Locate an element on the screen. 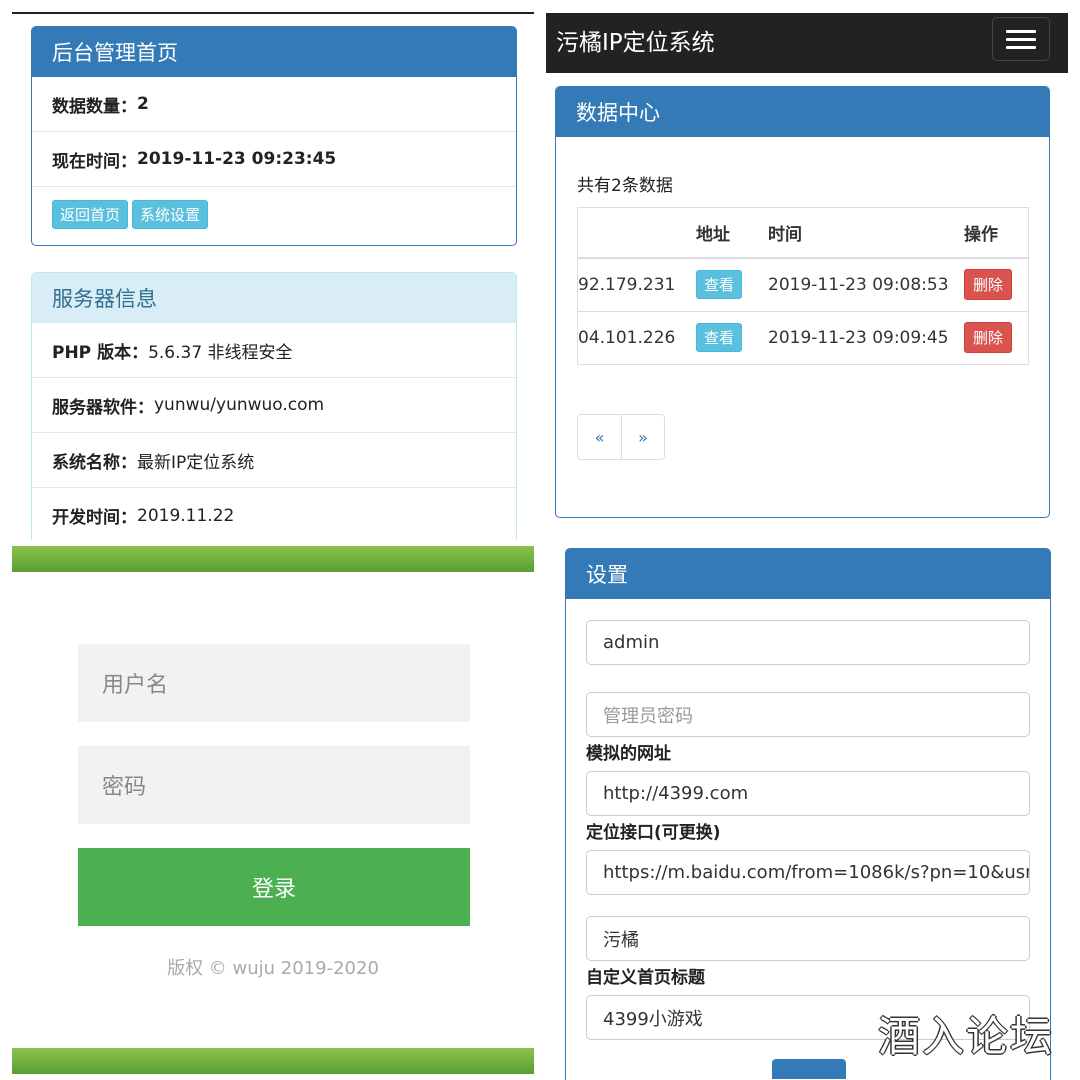 This screenshot has width=1080, height=1080. server-info-row: PHP 版本： 5.6.37 非线程安全 is located at coordinates (274, 350).